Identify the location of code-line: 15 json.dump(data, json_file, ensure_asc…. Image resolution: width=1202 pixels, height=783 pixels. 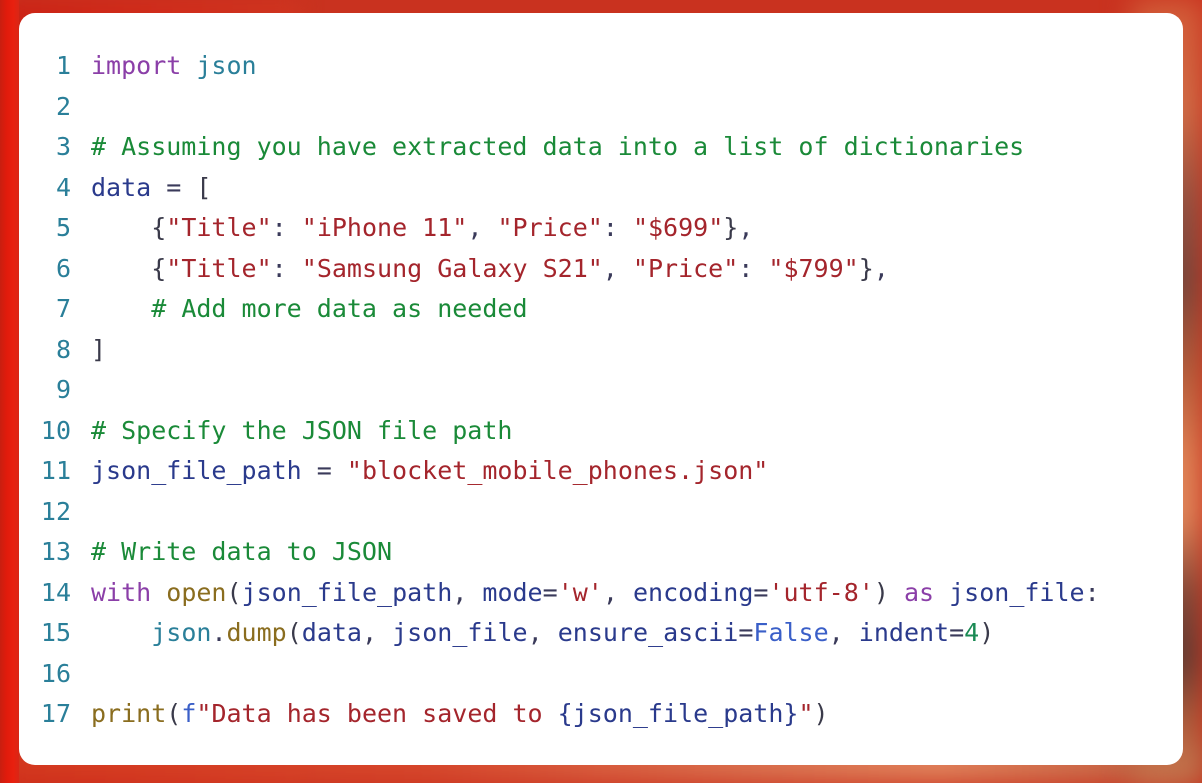
(601, 633).